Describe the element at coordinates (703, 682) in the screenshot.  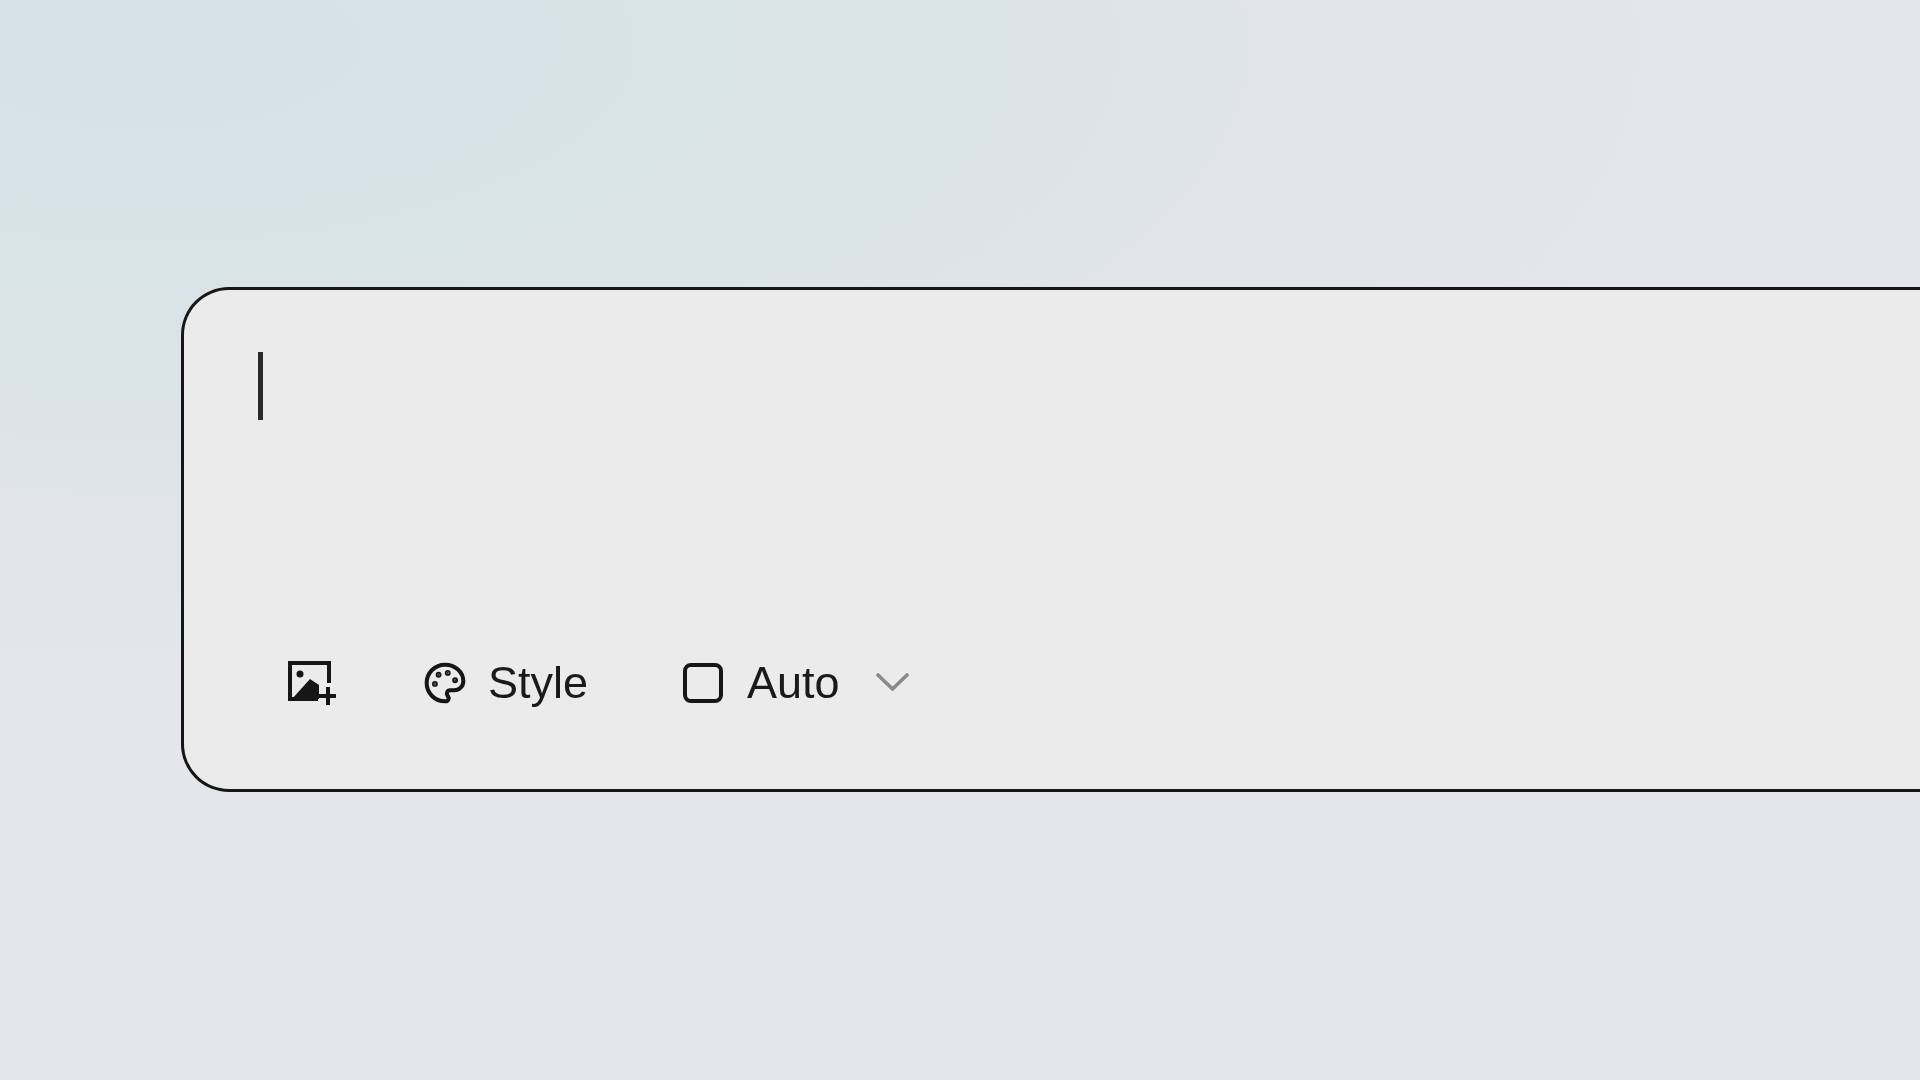
I see `square-icon` at that location.